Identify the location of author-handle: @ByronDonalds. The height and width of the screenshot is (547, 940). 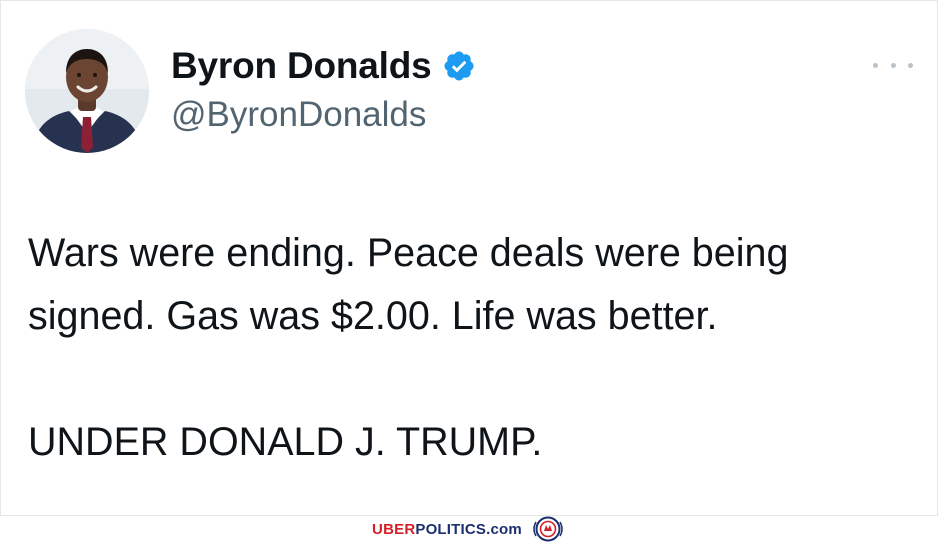
(298, 115).